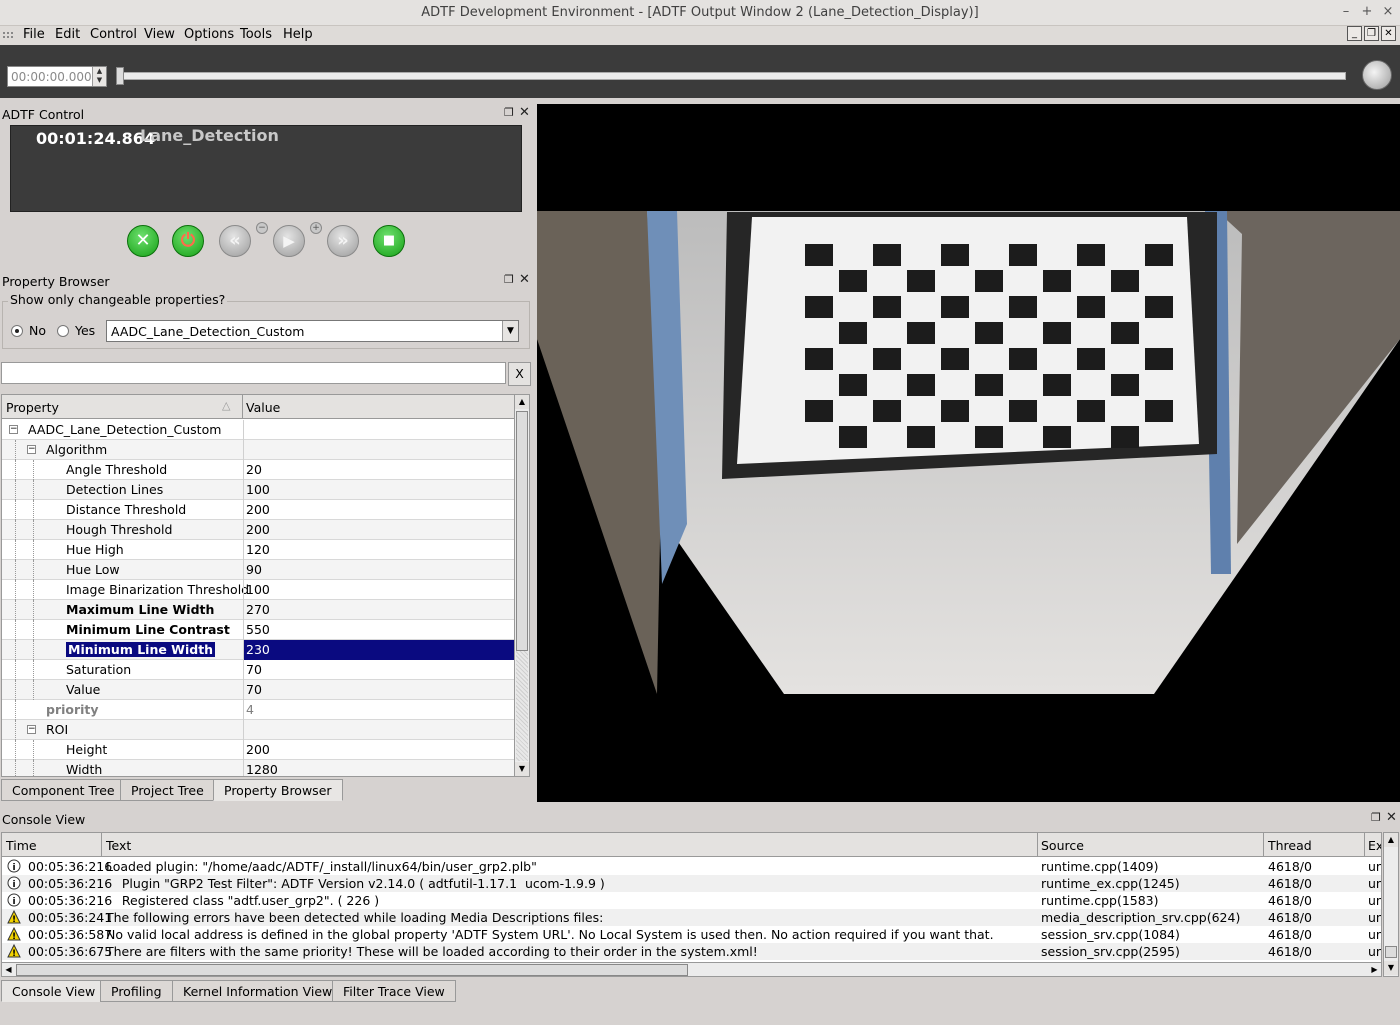 The height and width of the screenshot is (1025, 1400). What do you see at coordinates (143, 241) in the screenshot?
I see `cancel-button: ✕` at bounding box center [143, 241].